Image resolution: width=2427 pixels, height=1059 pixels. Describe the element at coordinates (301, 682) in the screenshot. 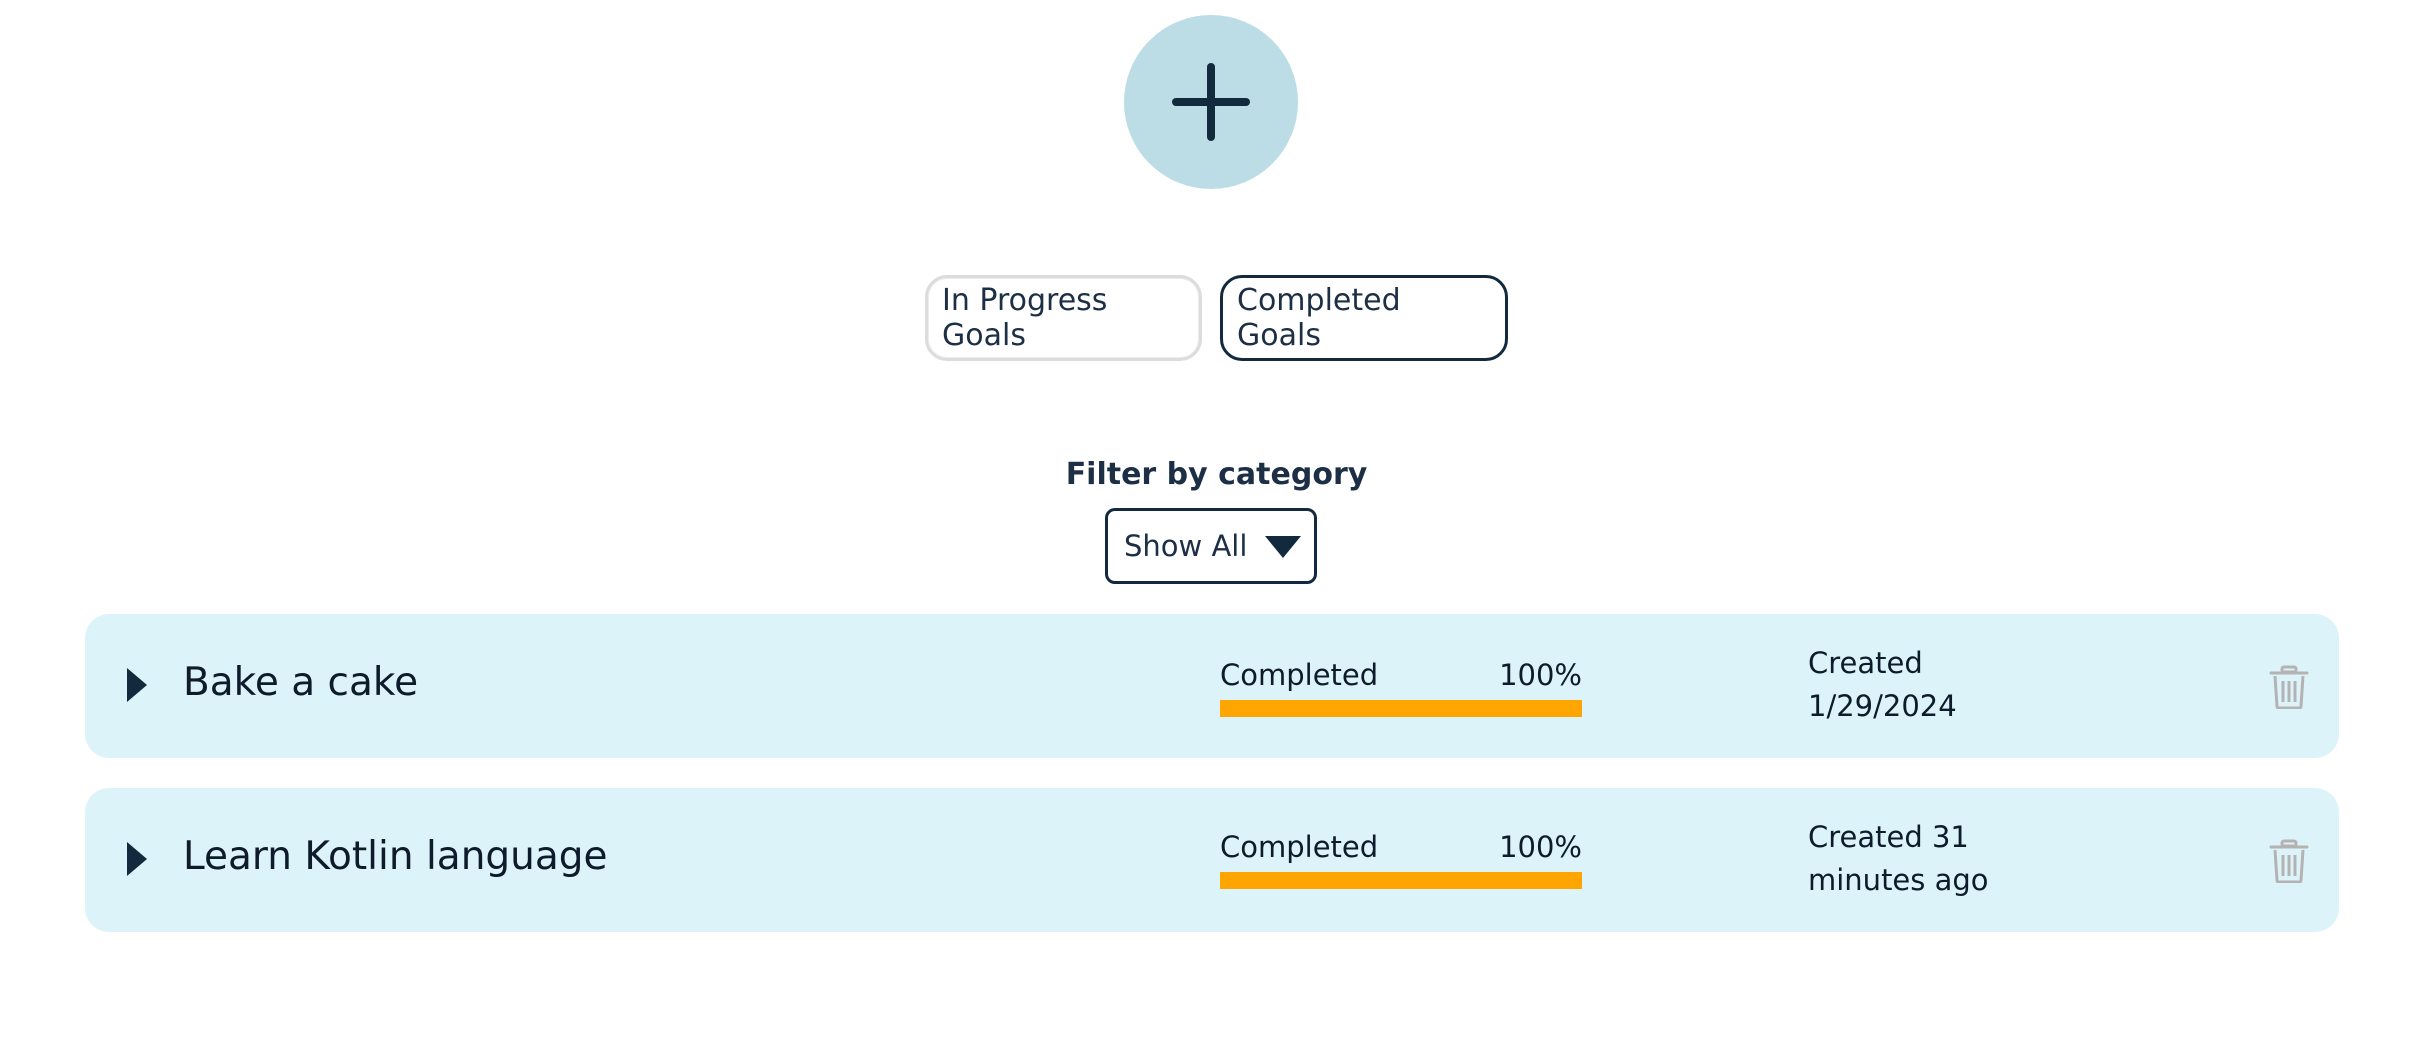

I see `goal-title: Bake a cake` at that location.